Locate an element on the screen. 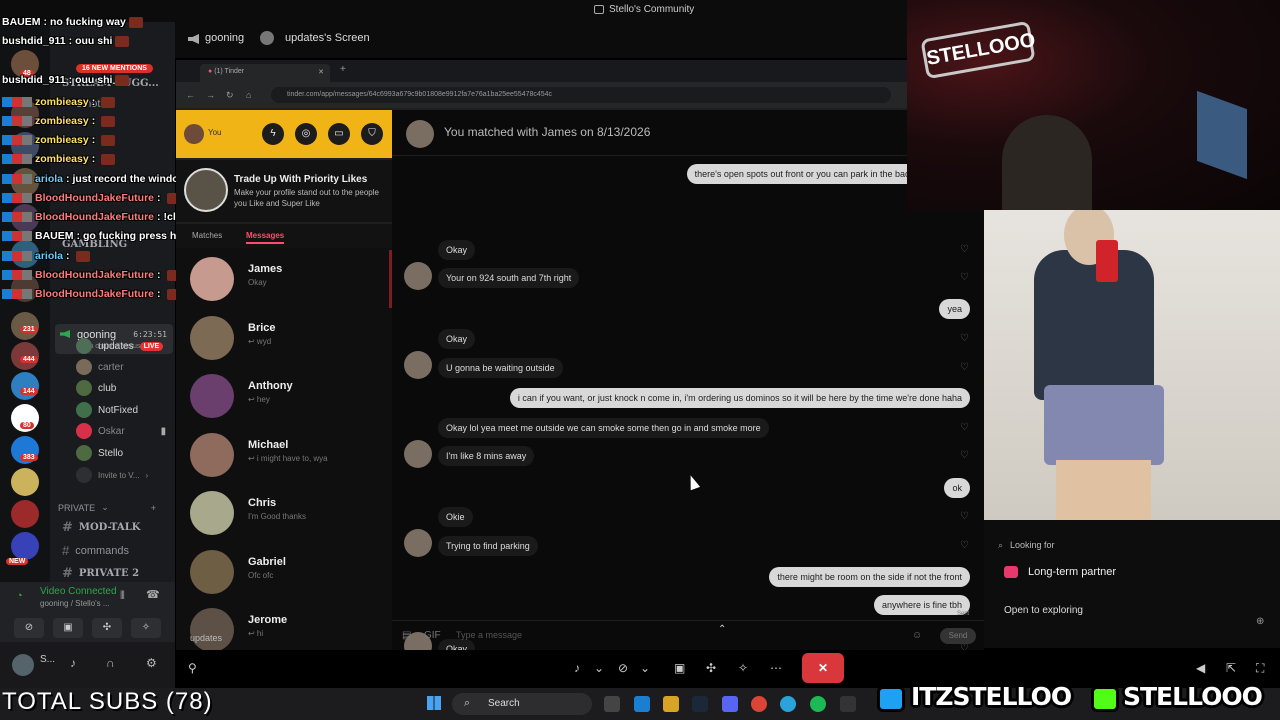  shield-icon: ⛉ is located at coordinates (372, 134).